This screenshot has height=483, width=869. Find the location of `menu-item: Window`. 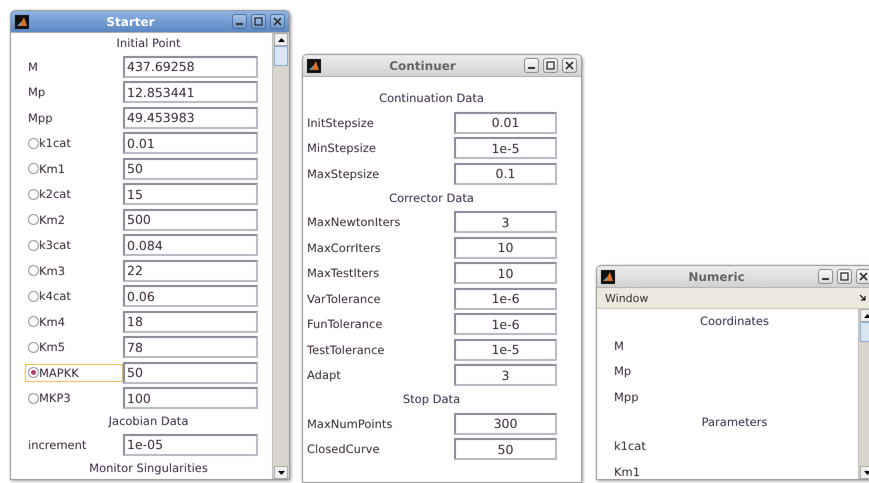

menu-item: Window is located at coordinates (626, 298).